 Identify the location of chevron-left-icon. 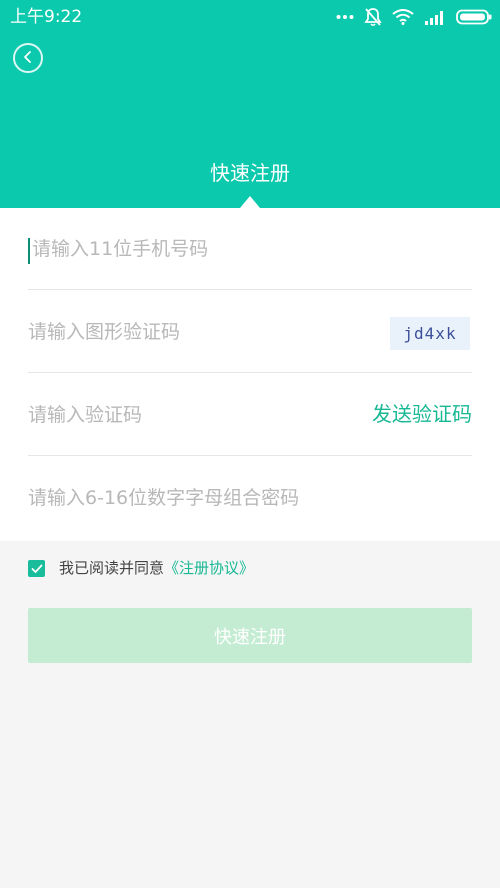
(28, 58).